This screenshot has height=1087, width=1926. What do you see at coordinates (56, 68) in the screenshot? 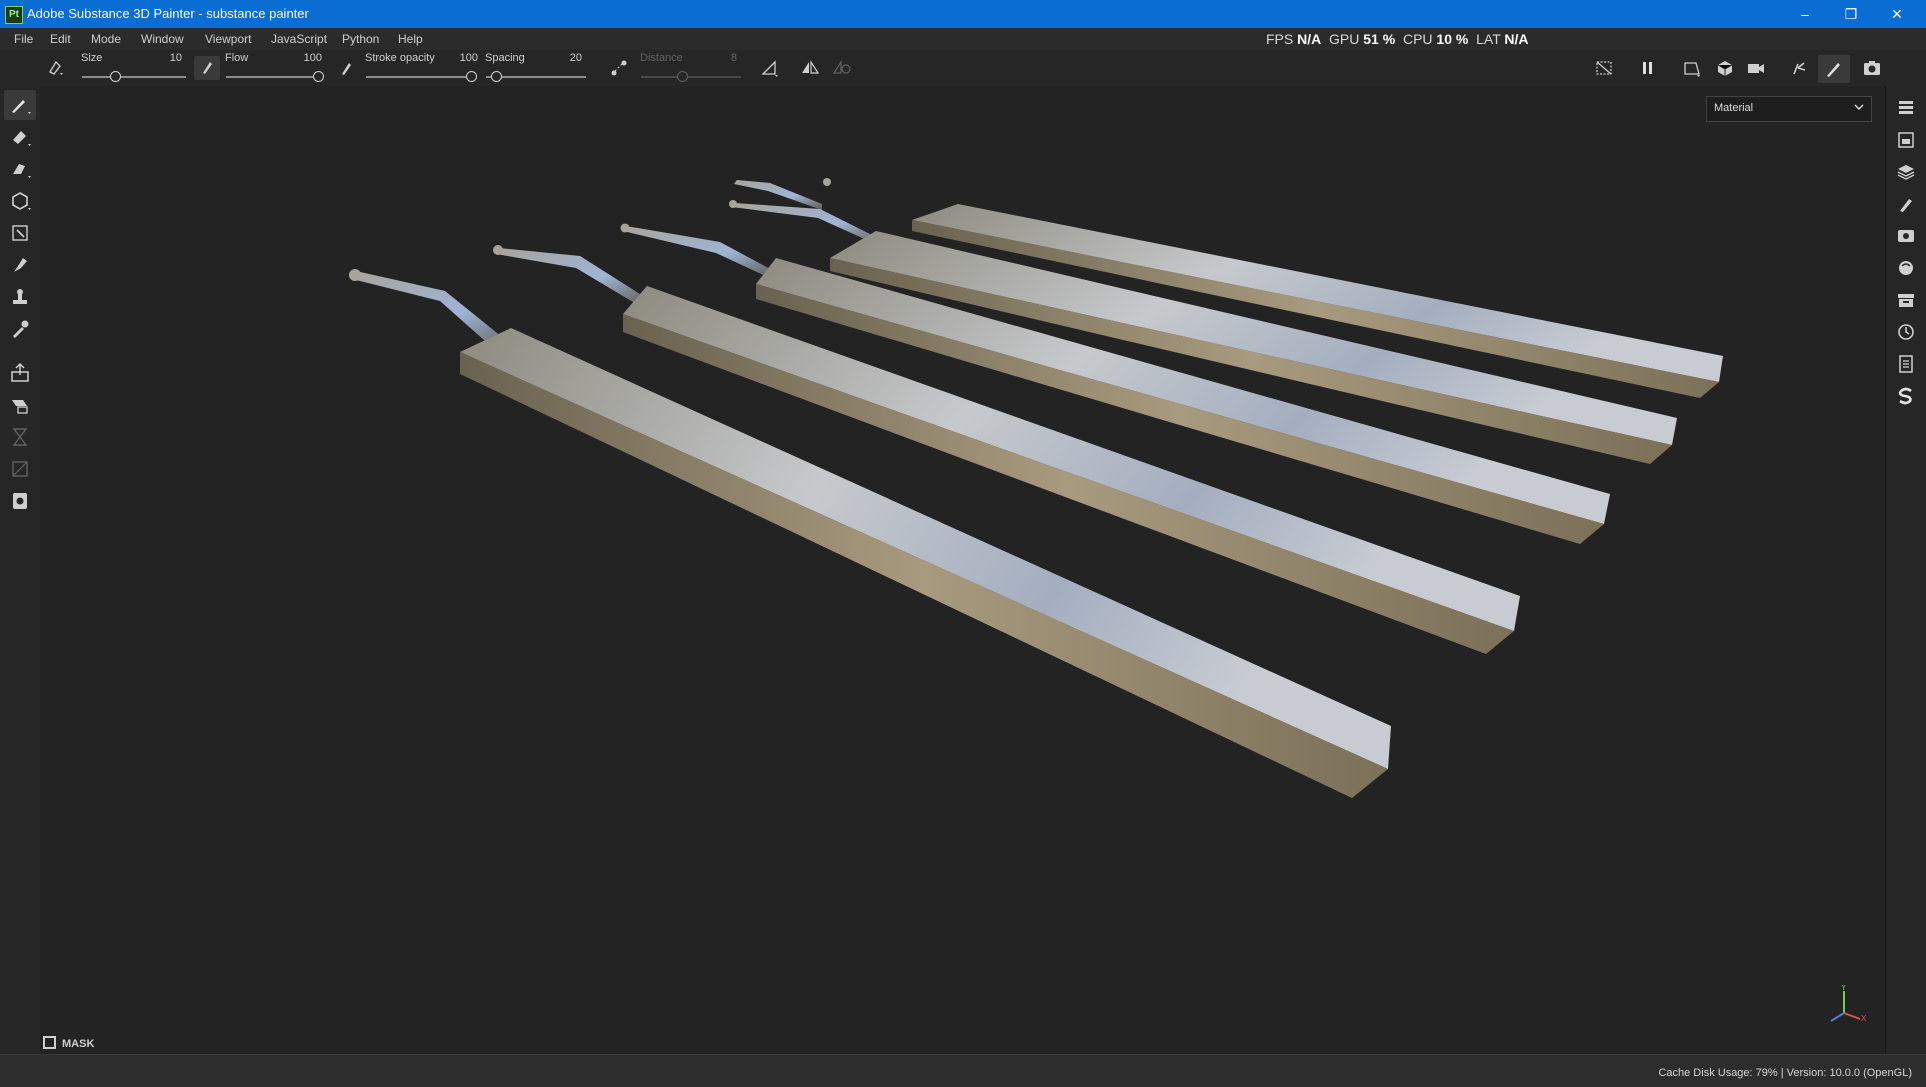
I see `brush-preset-icon` at bounding box center [56, 68].